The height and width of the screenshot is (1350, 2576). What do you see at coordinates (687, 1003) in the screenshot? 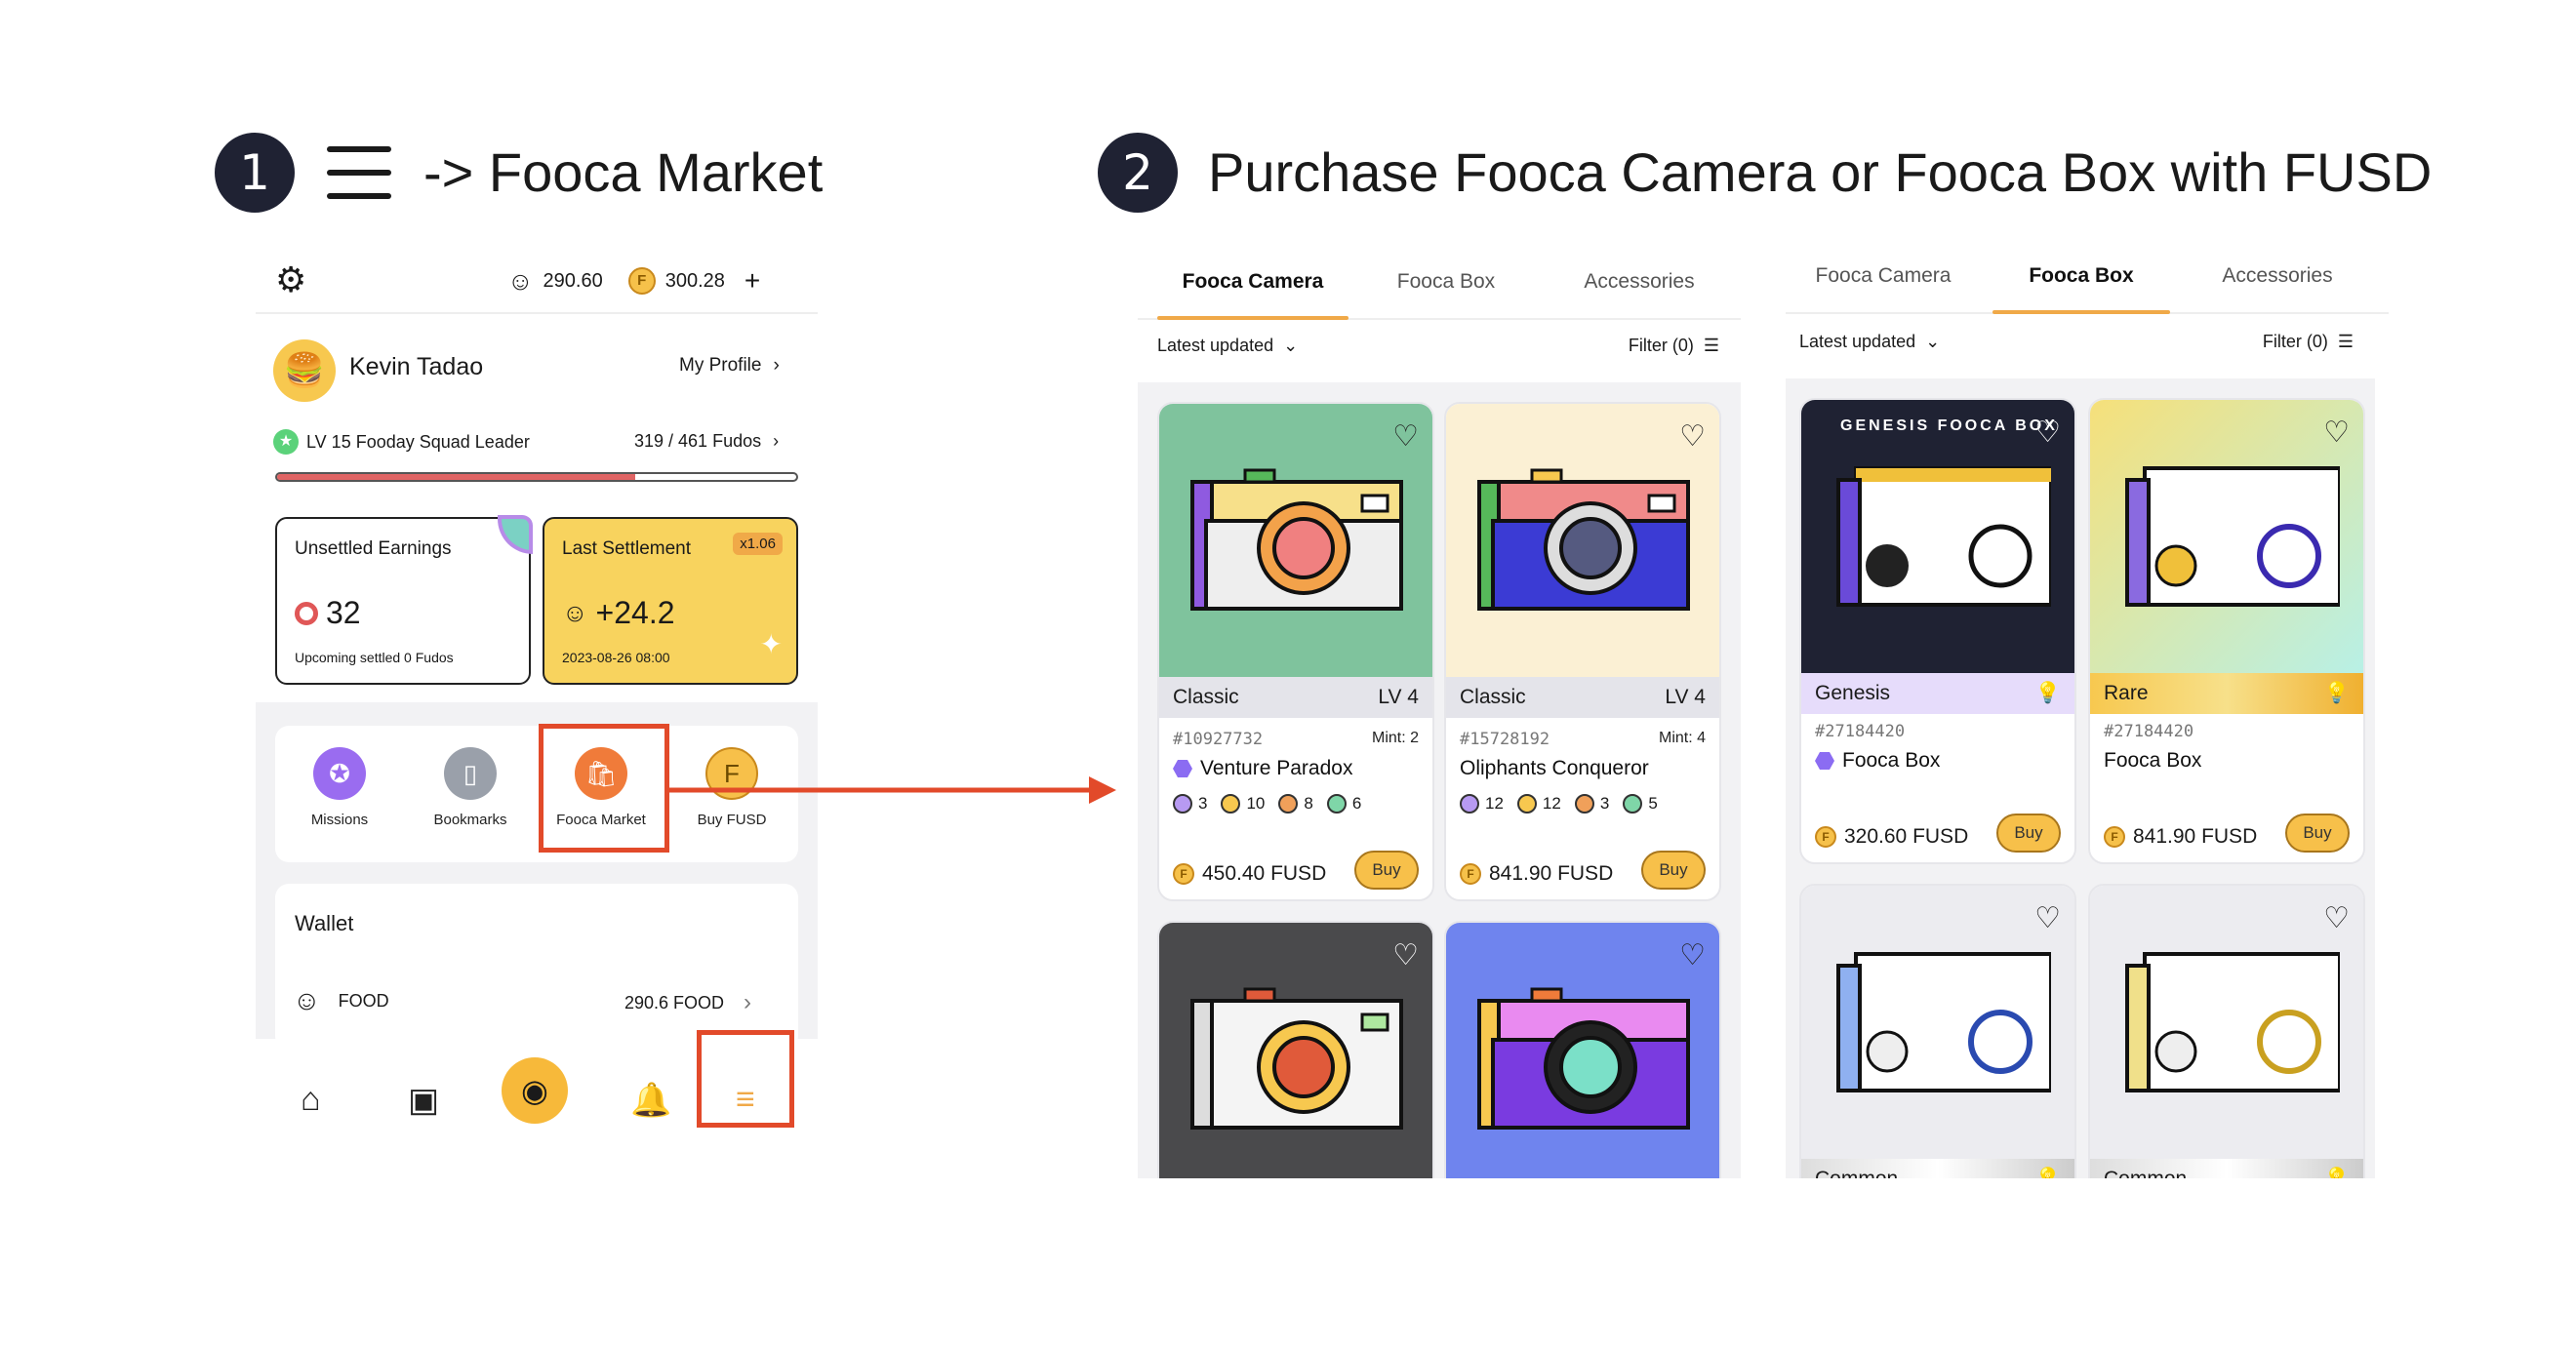
I see `wallet-amount-row: 290.6 FOOD ›` at bounding box center [687, 1003].